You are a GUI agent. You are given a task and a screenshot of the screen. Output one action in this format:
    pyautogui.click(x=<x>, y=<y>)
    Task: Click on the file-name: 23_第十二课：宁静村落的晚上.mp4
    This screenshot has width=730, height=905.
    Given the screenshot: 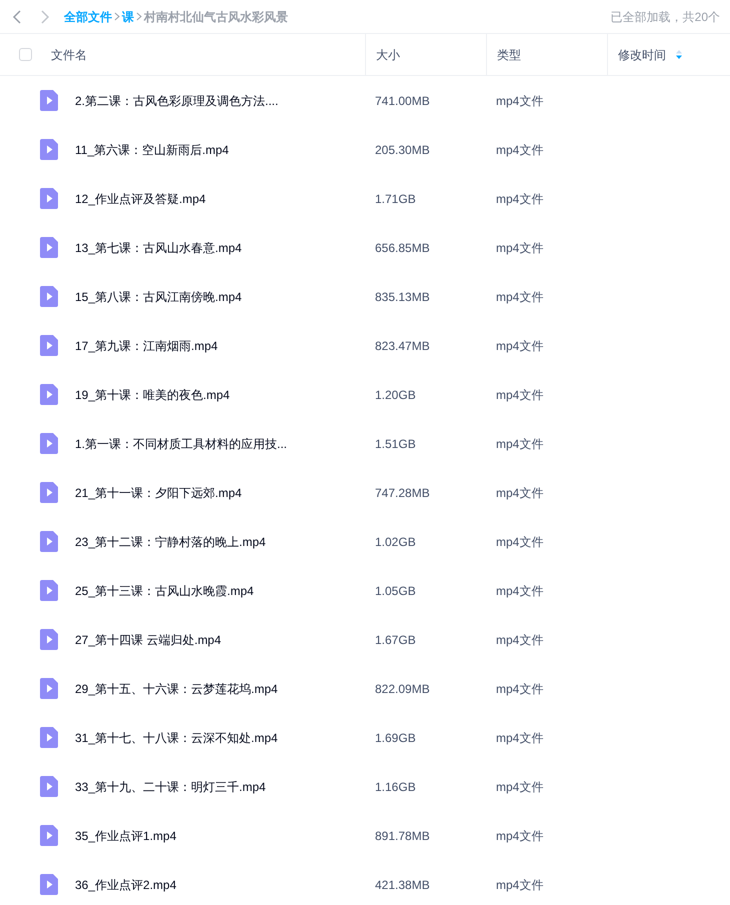 What is the action you would take?
    pyautogui.click(x=170, y=541)
    